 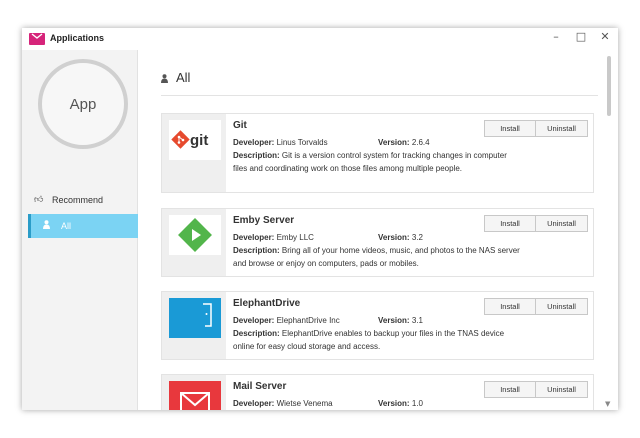 What do you see at coordinates (39, 200) in the screenshot?
I see `thumbs-up-icon: 👍︎` at bounding box center [39, 200].